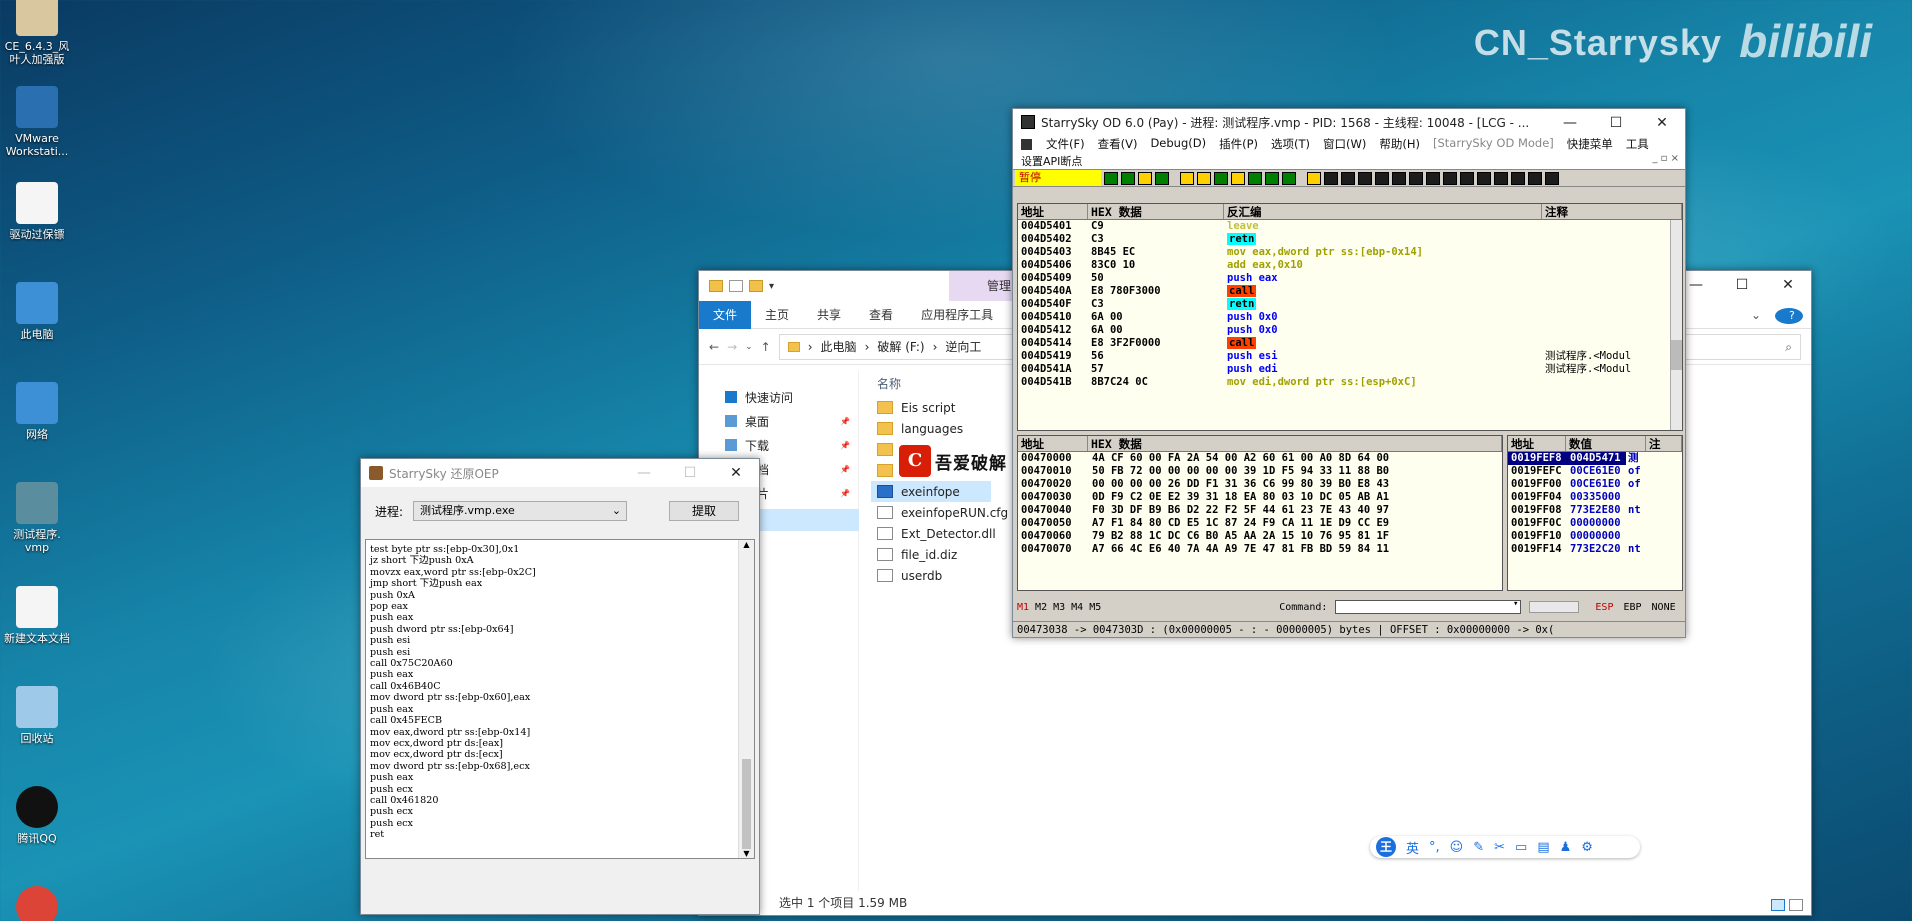 Image resolution: width=1912 pixels, height=921 pixels. What do you see at coordinates (881, 315) in the screenshot?
I see `tab-view: 查看` at bounding box center [881, 315].